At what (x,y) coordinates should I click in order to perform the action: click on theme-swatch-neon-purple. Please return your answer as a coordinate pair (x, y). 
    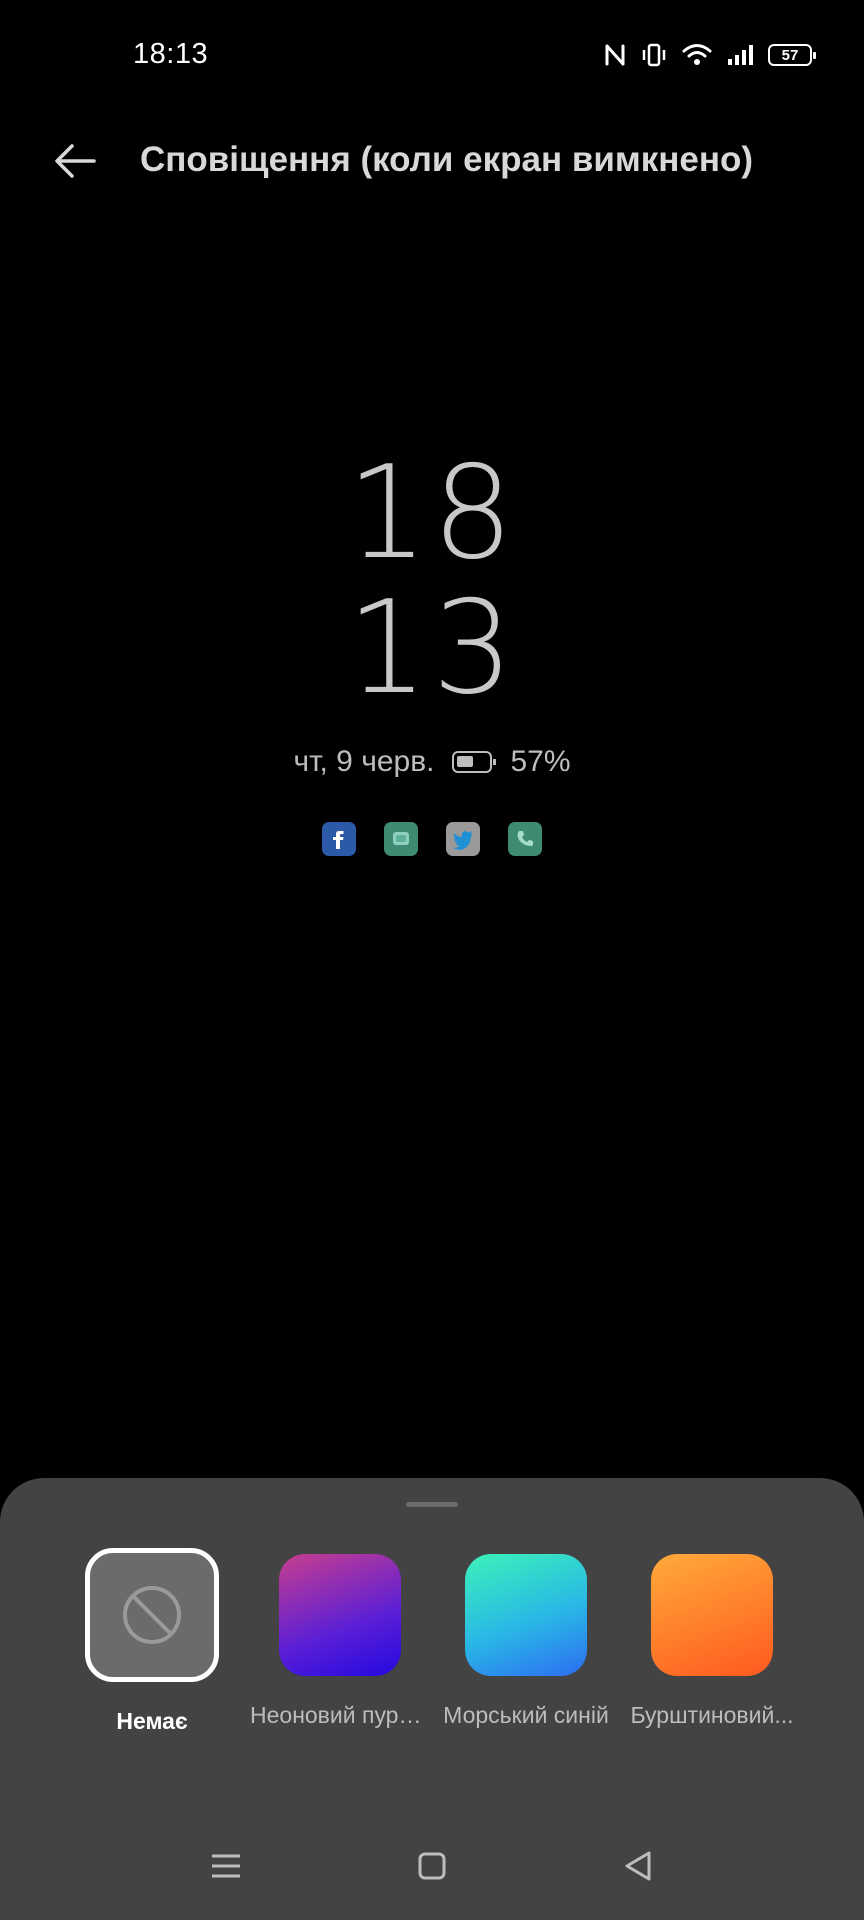
    Looking at the image, I should click on (340, 1615).